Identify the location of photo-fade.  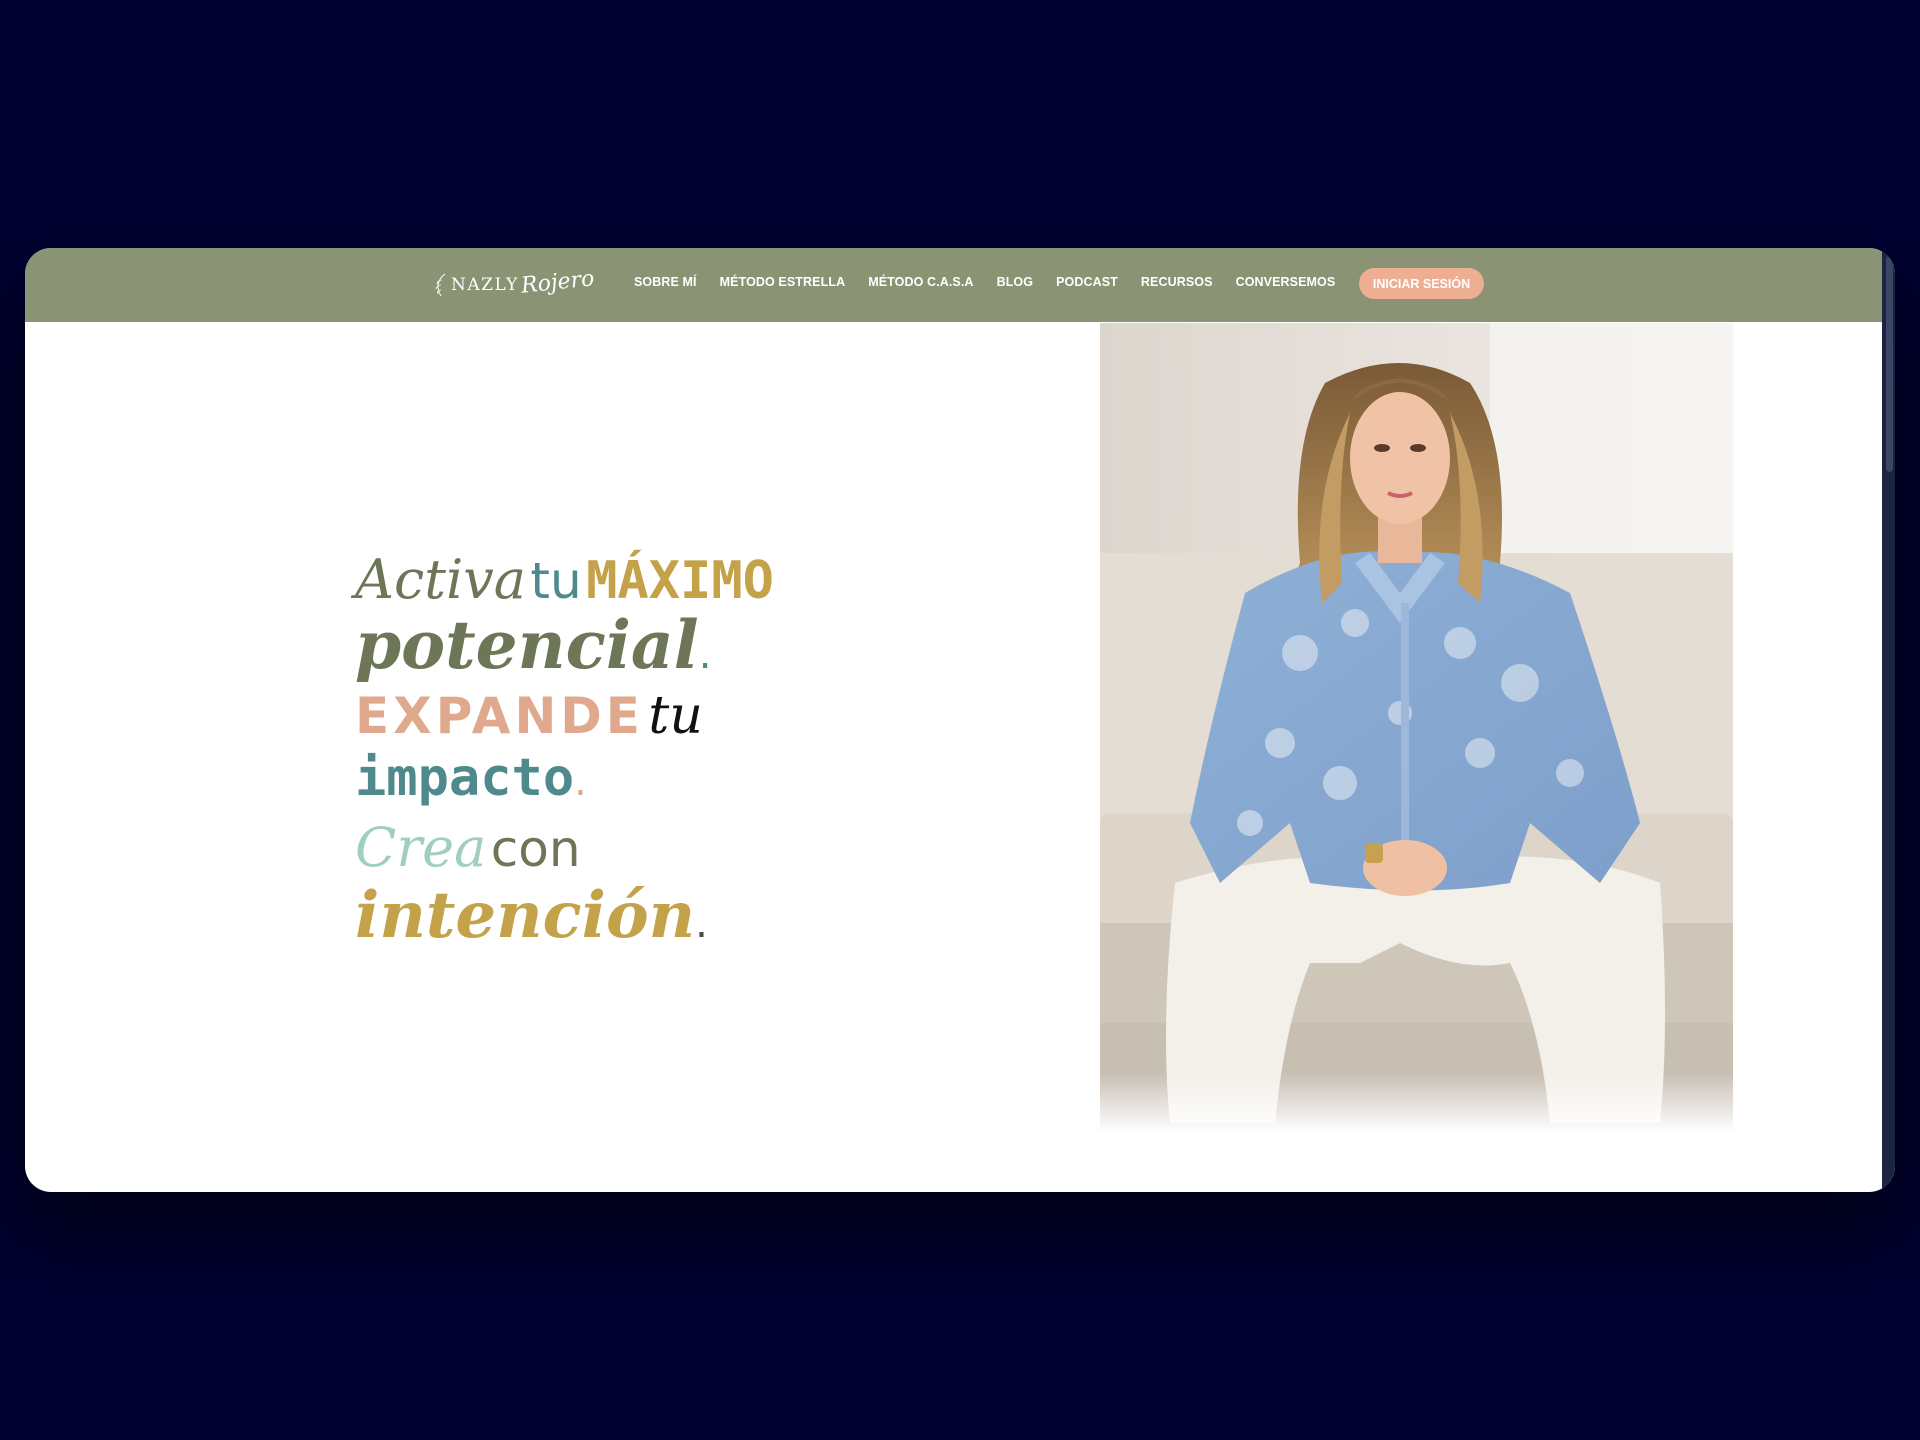
(1416, 1108).